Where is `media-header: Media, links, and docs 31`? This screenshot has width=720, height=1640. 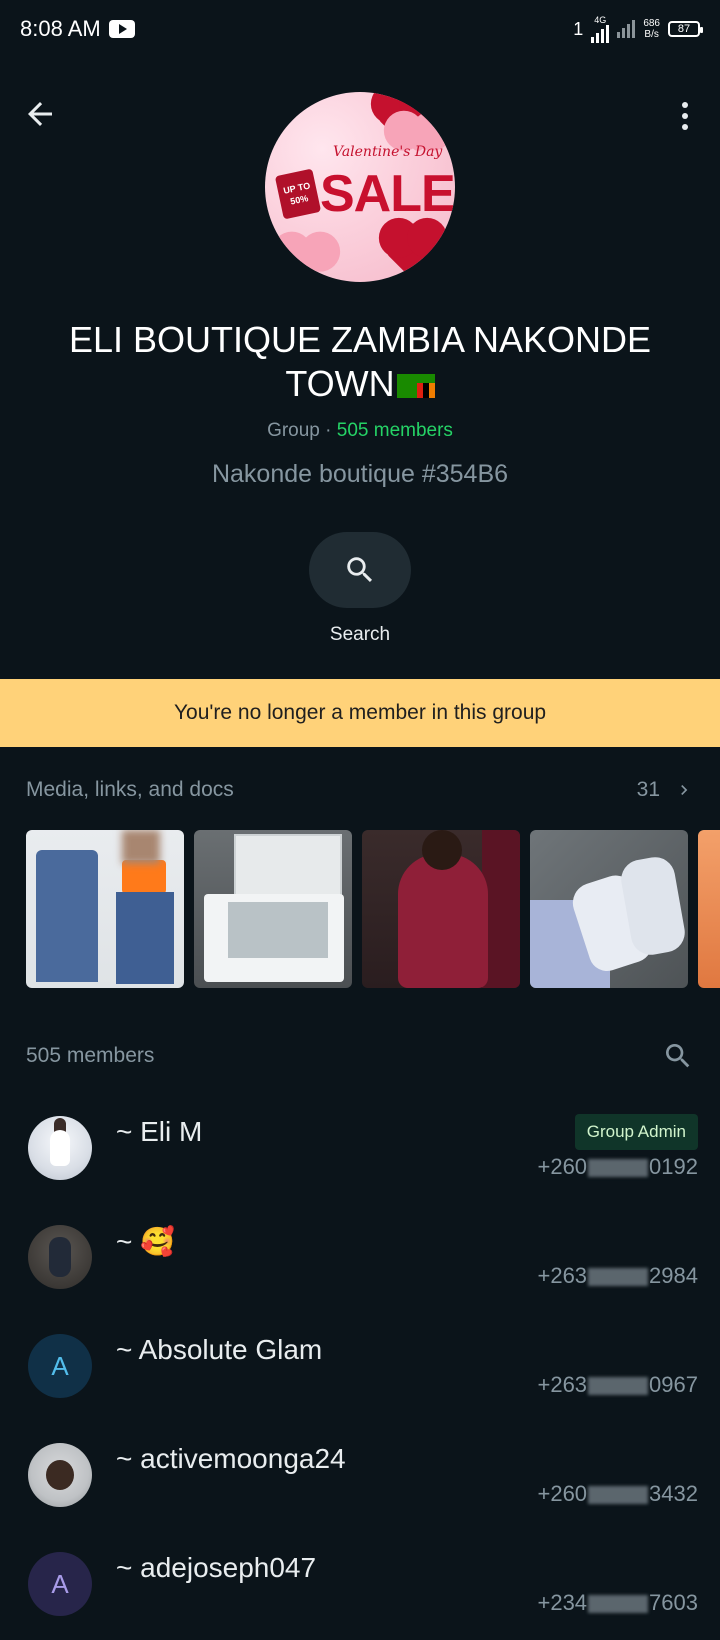 media-header: Media, links, and docs 31 is located at coordinates (360, 790).